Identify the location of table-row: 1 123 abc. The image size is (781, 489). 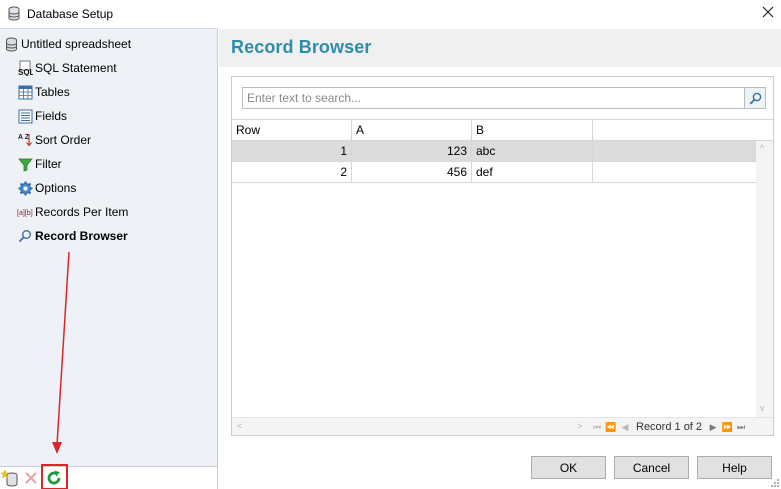
(494, 151).